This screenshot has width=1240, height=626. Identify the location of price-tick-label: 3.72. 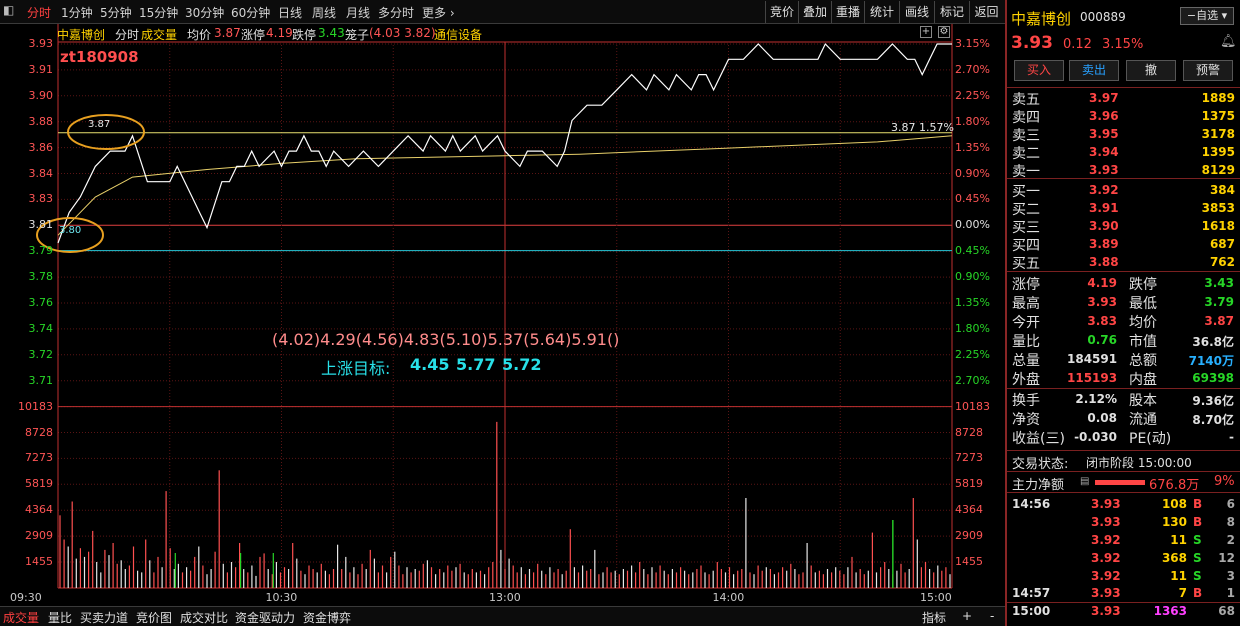
(41, 354).